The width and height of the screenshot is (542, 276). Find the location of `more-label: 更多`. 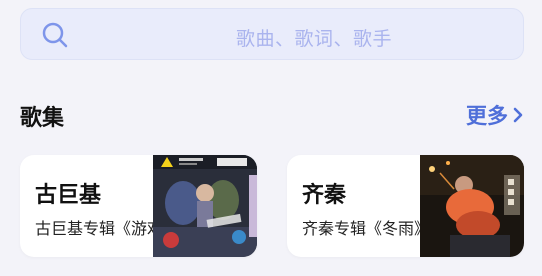

more-label: 更多 is located at coordinates (487, 116).